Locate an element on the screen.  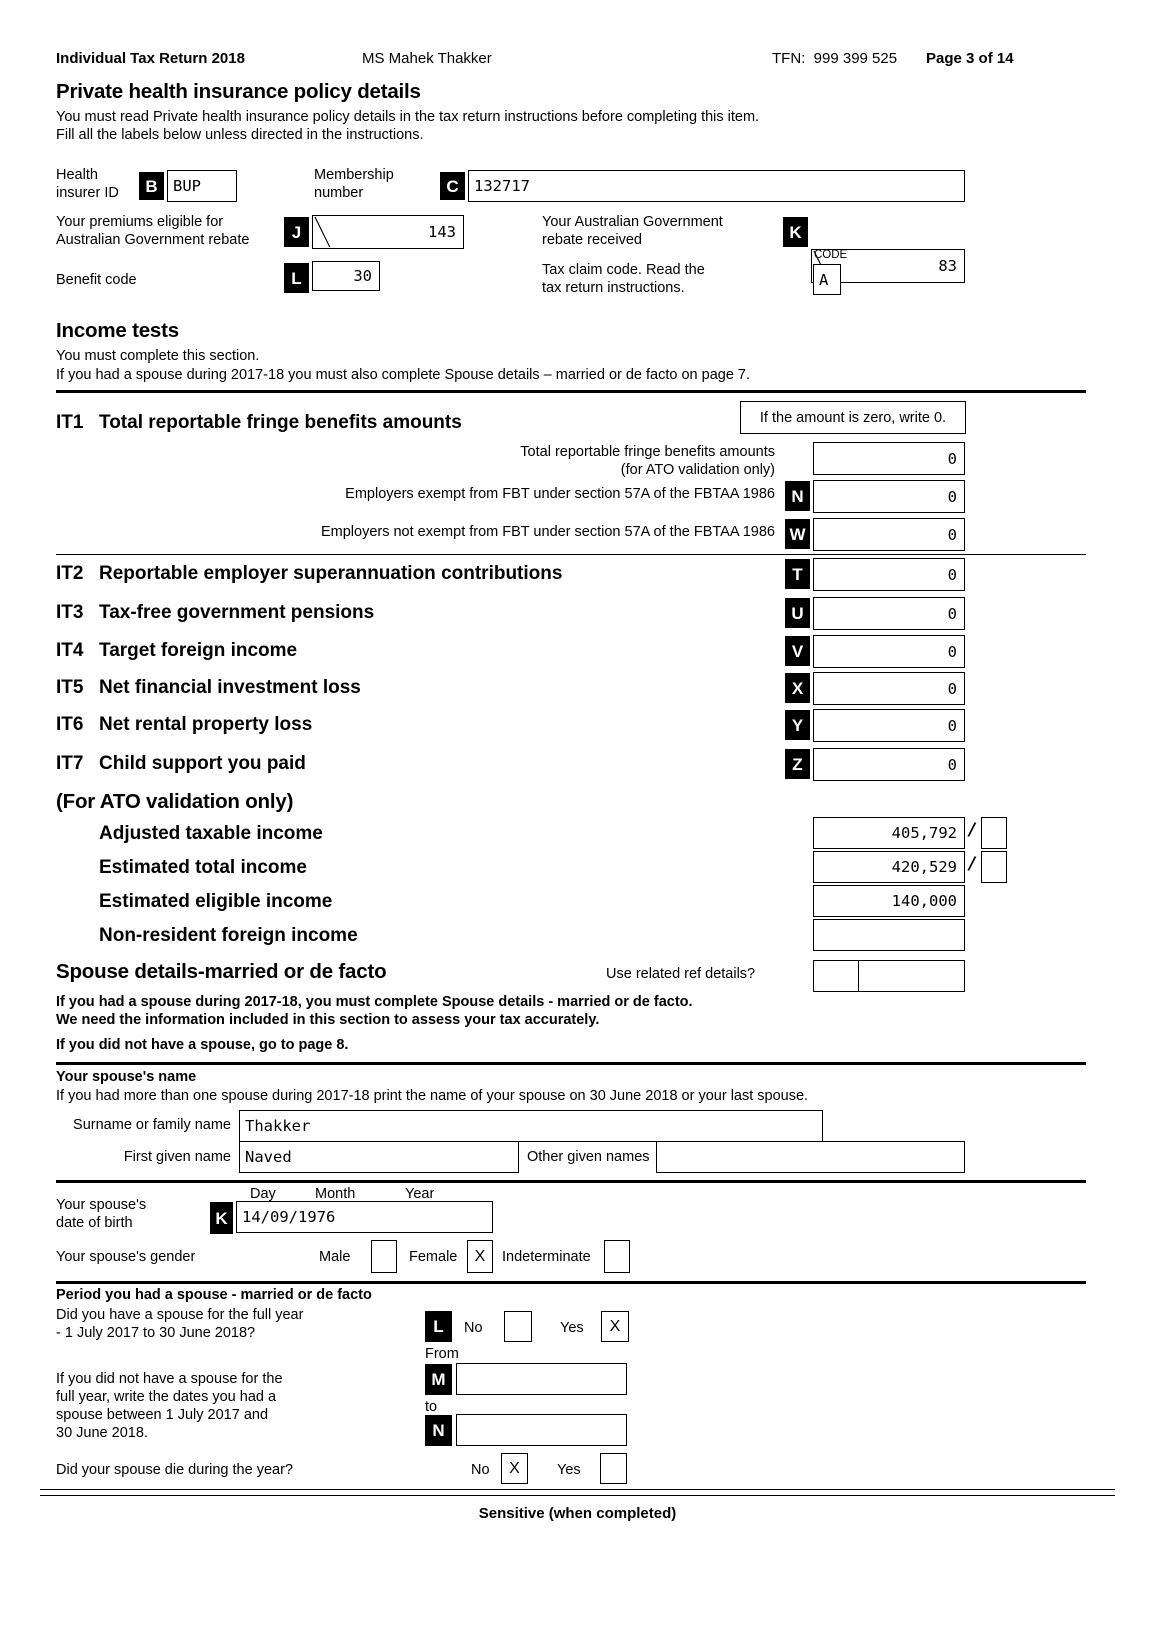
estimated-total-income-input: 420,529 is located at coordinates (889, 867).